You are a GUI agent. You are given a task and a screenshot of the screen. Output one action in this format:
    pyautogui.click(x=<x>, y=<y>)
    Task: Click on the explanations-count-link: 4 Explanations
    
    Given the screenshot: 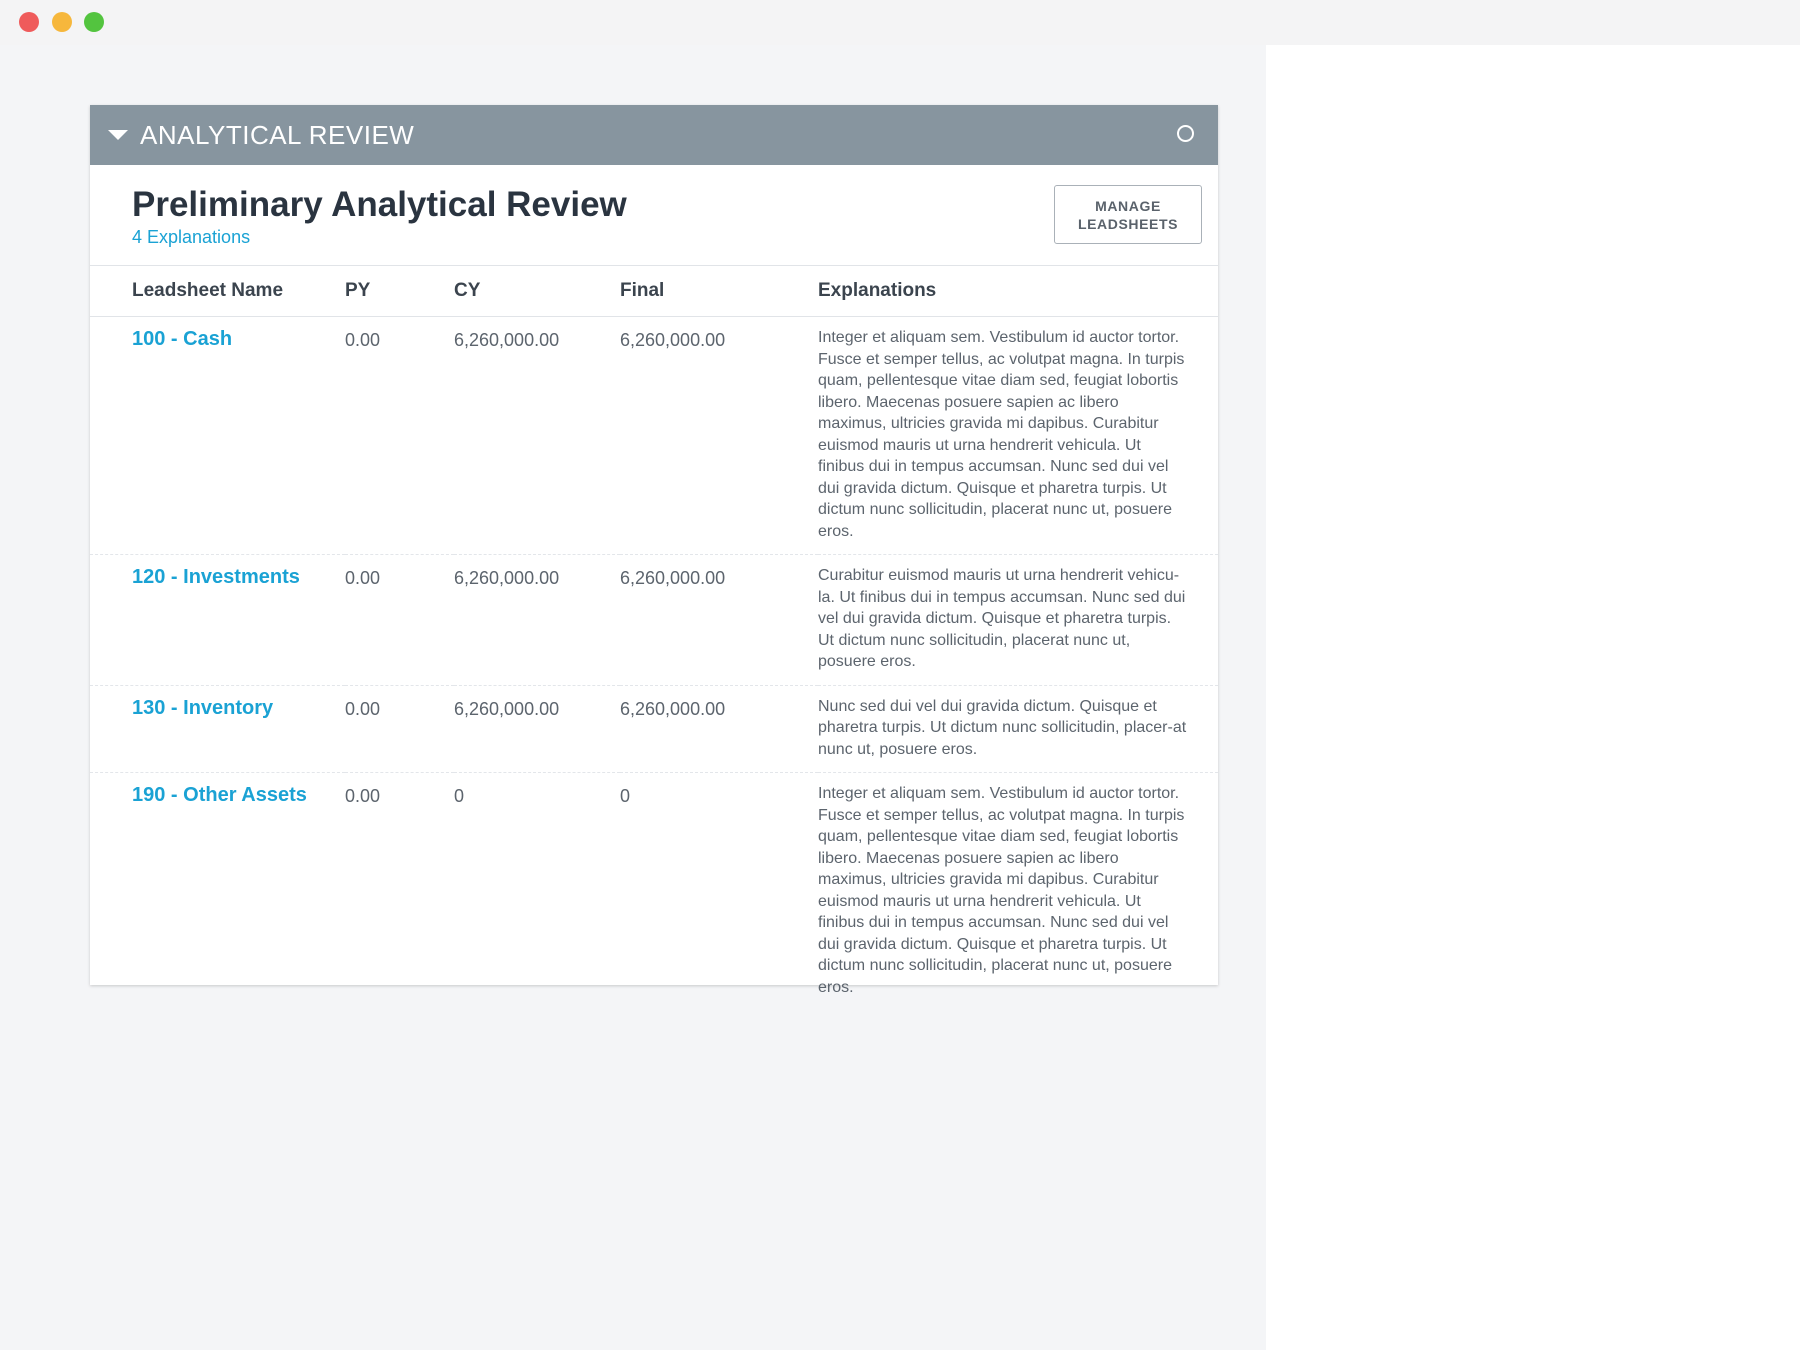 What is the action you would take?
    pyautogui.click(x=191, y=237)
    